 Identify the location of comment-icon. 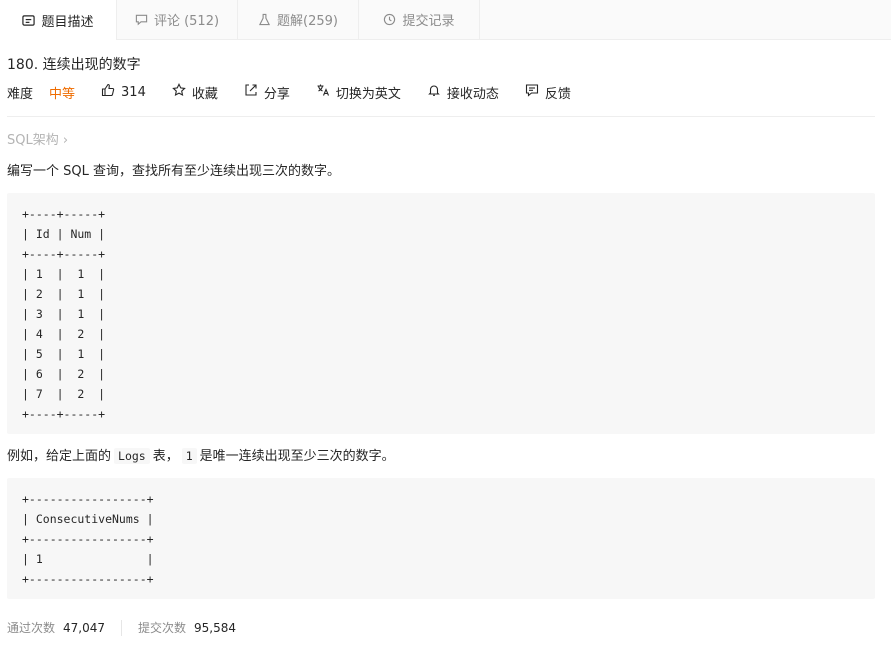
(141, 19).